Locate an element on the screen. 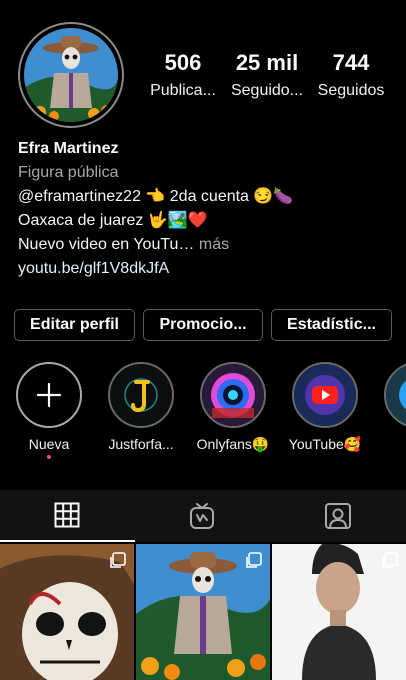 This screenshot has height=680, width=406. grid-icon is located at coordinates (67, 515).